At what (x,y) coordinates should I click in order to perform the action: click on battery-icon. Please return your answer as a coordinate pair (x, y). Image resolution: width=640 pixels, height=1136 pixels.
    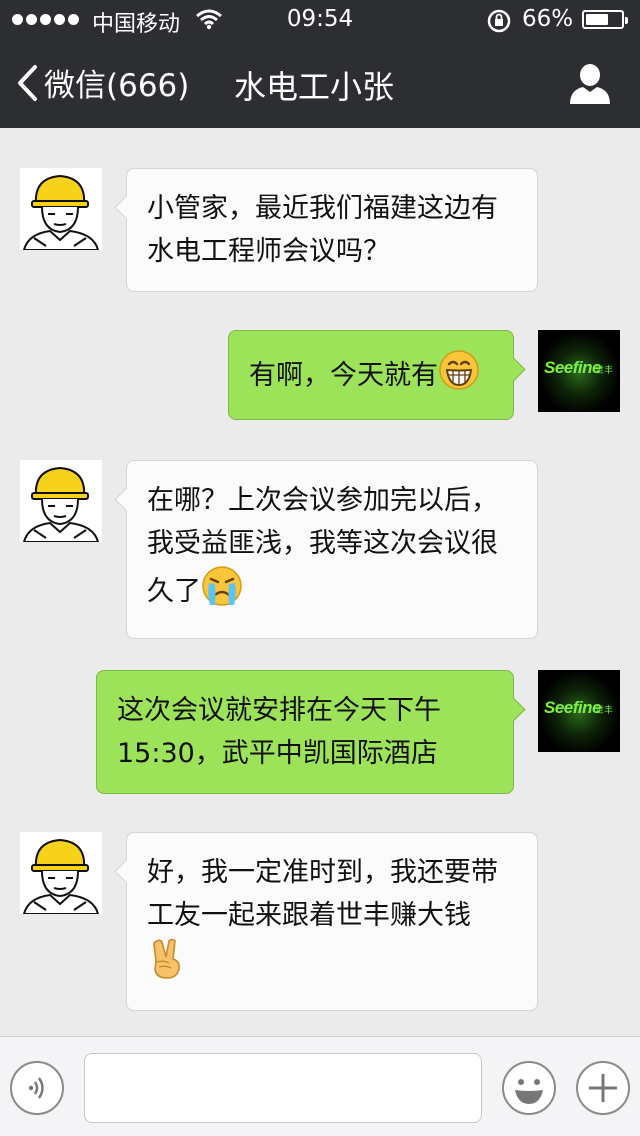
    Looking at the image, I should click on (605, 19).